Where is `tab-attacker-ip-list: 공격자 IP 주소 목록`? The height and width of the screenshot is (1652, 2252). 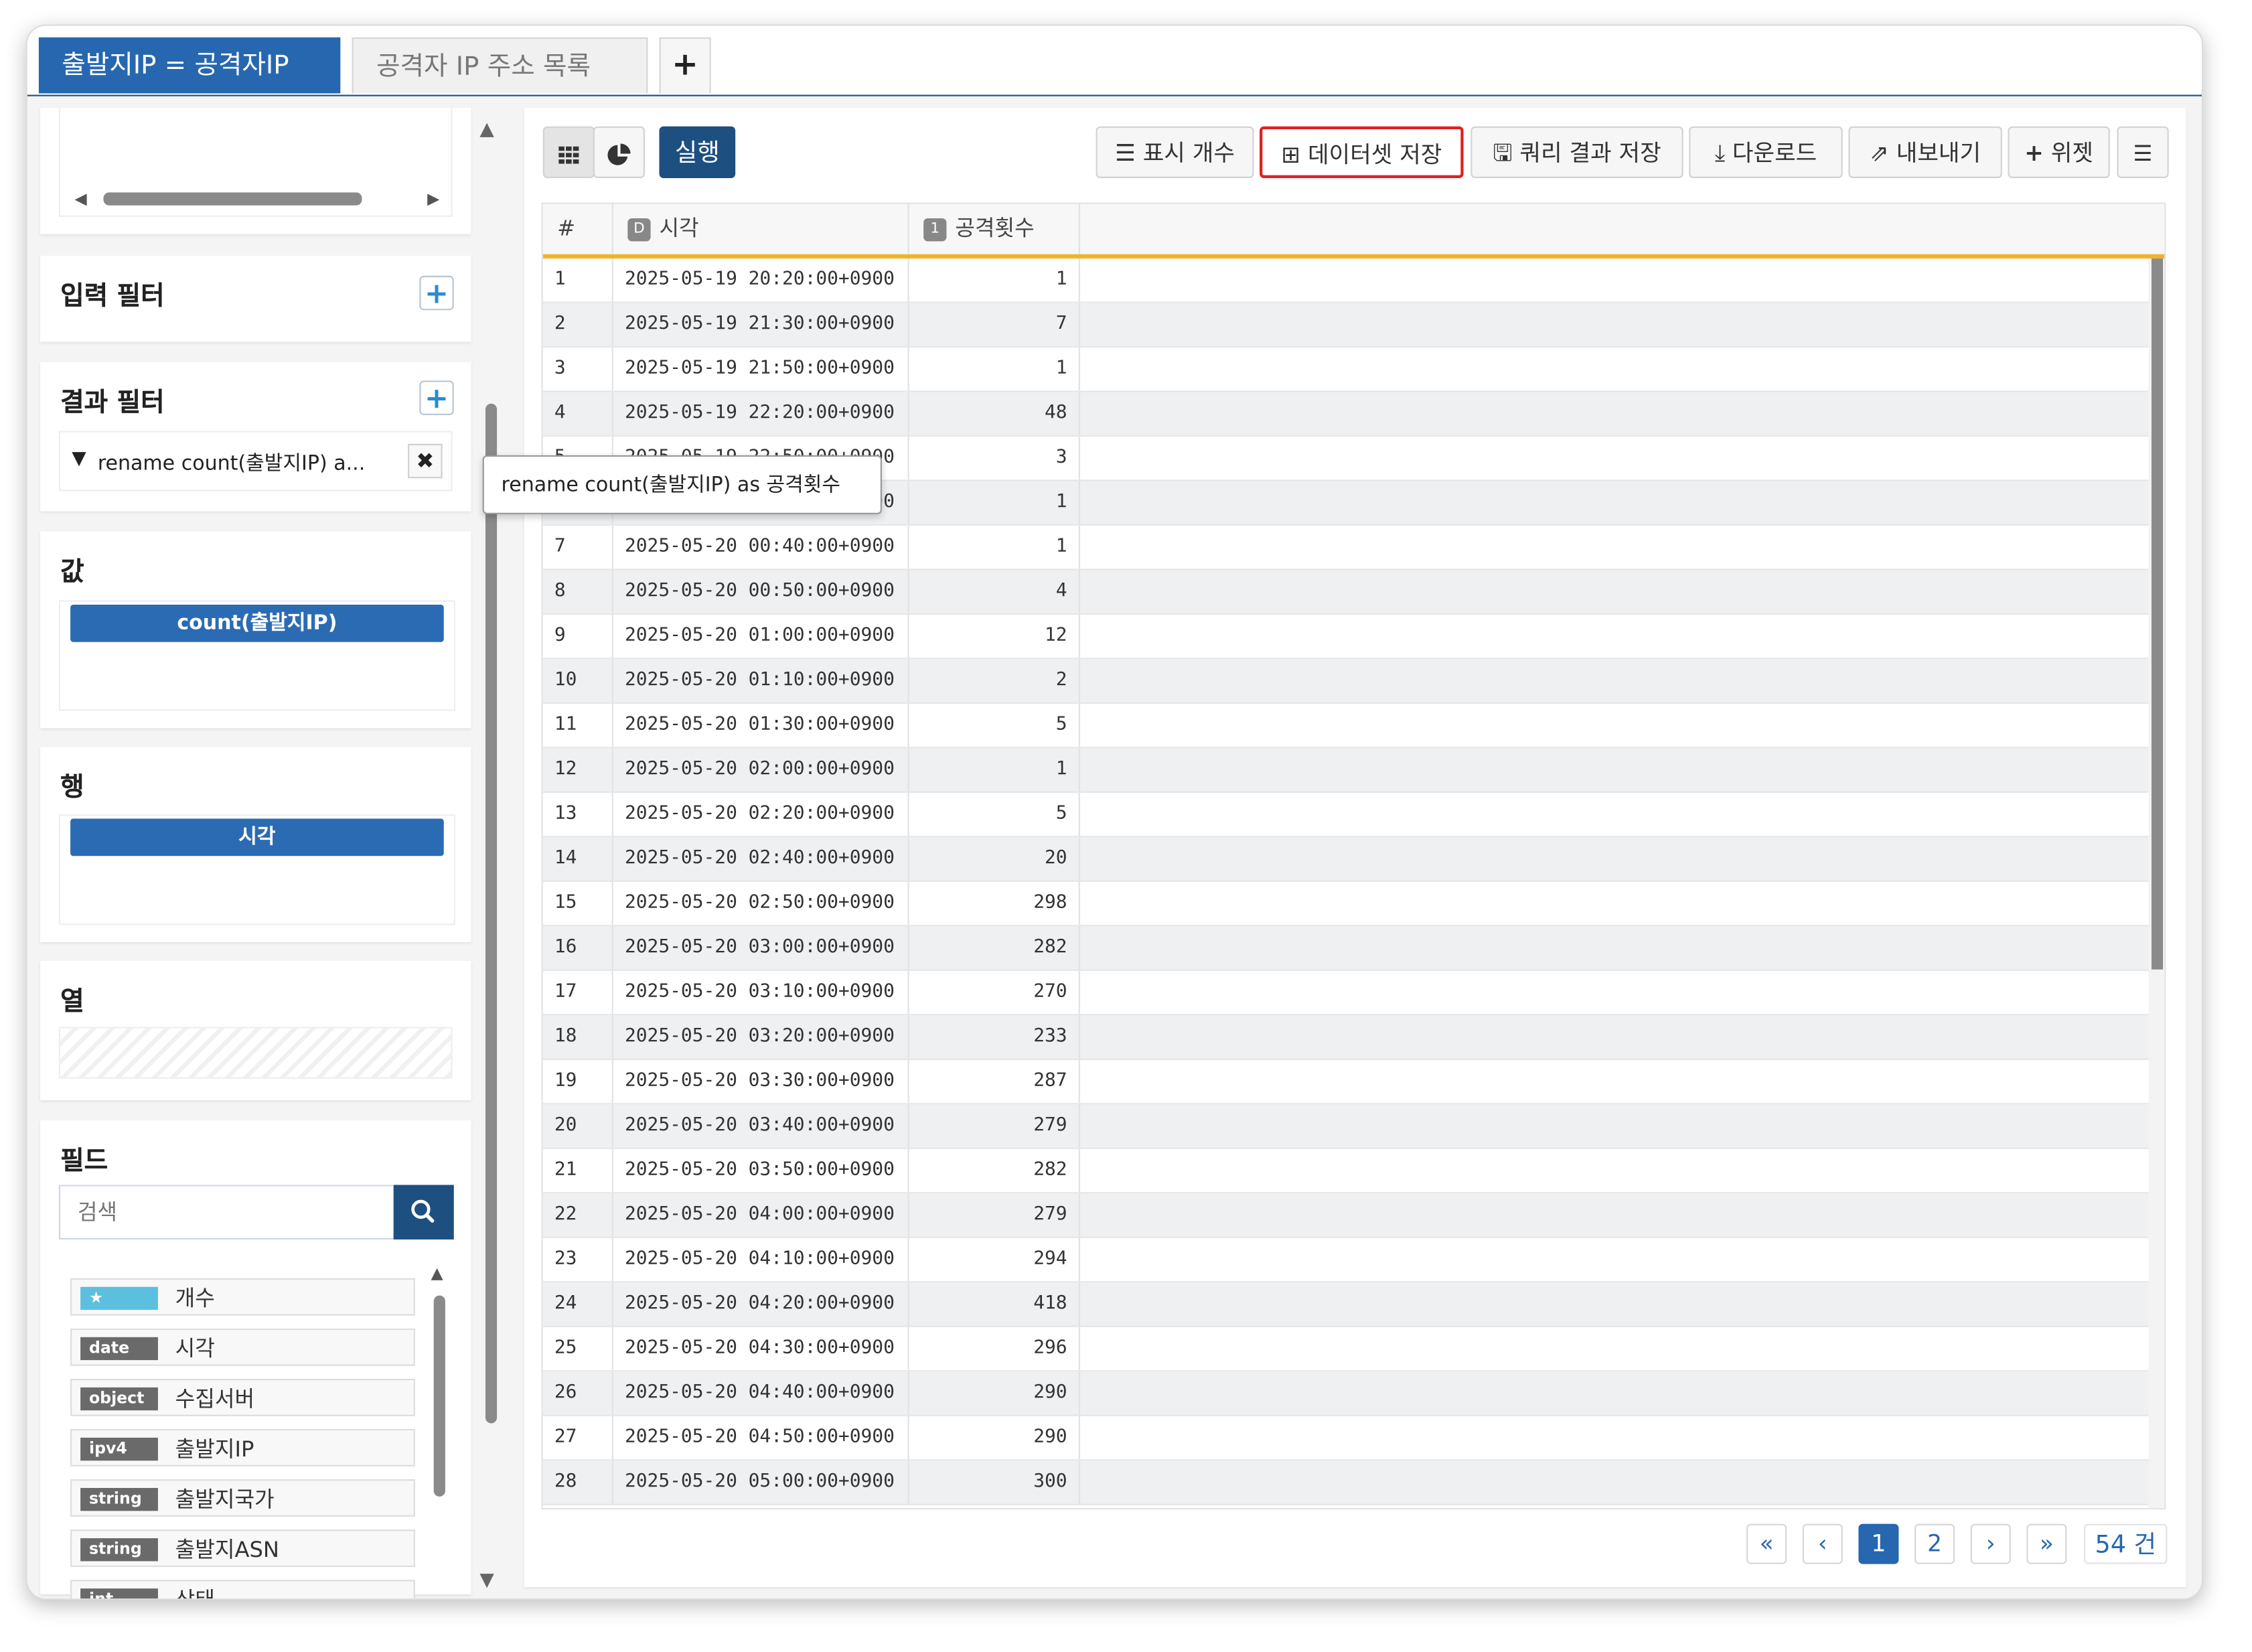 tab-attacker-ip-list: 공격자 IP 주소 목록 is located at coordinates (500, 65).